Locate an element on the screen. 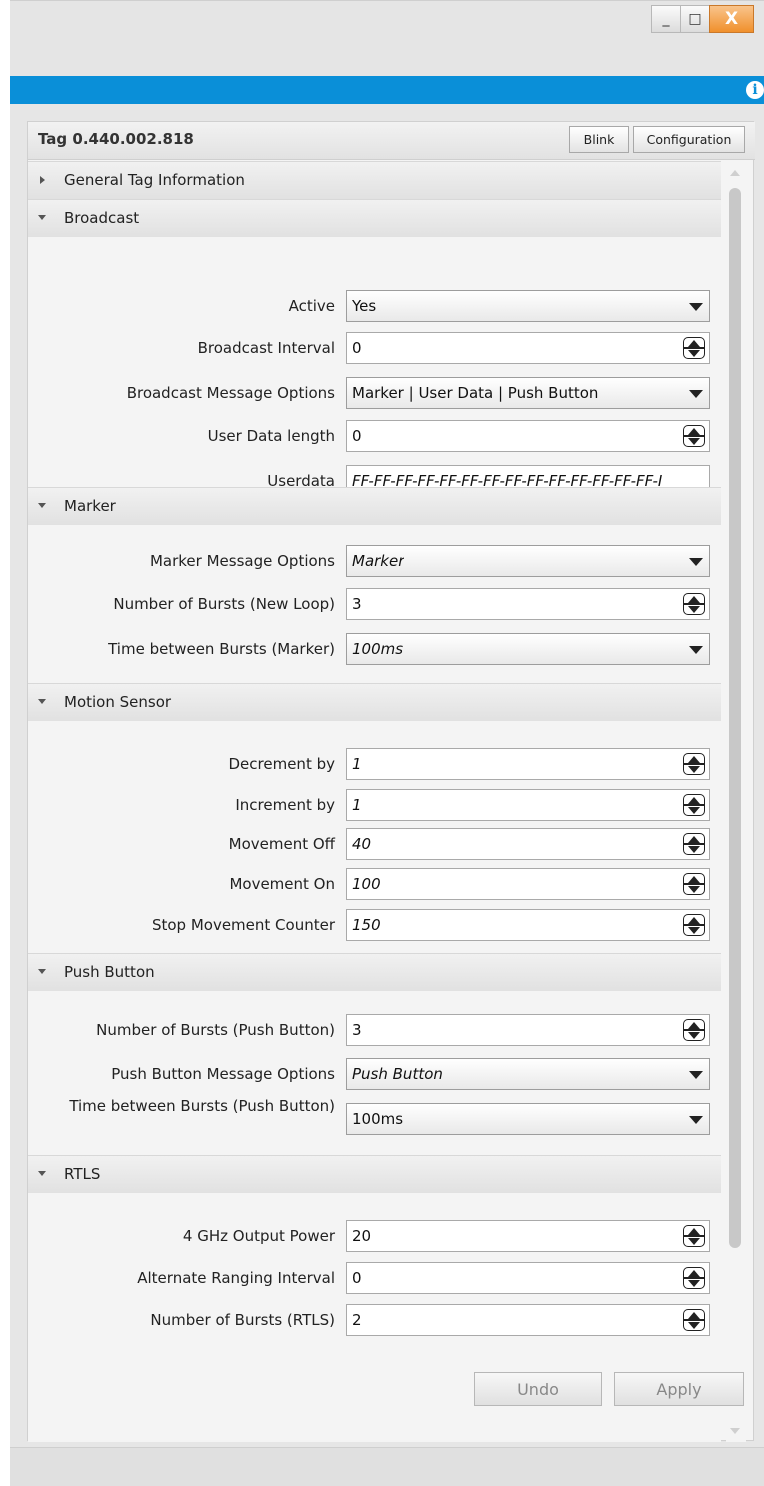 The width and height of the screenshot is (764, 1486). field-row-decrement-by: Decrement by 1 is located at coordinates (374, 765).